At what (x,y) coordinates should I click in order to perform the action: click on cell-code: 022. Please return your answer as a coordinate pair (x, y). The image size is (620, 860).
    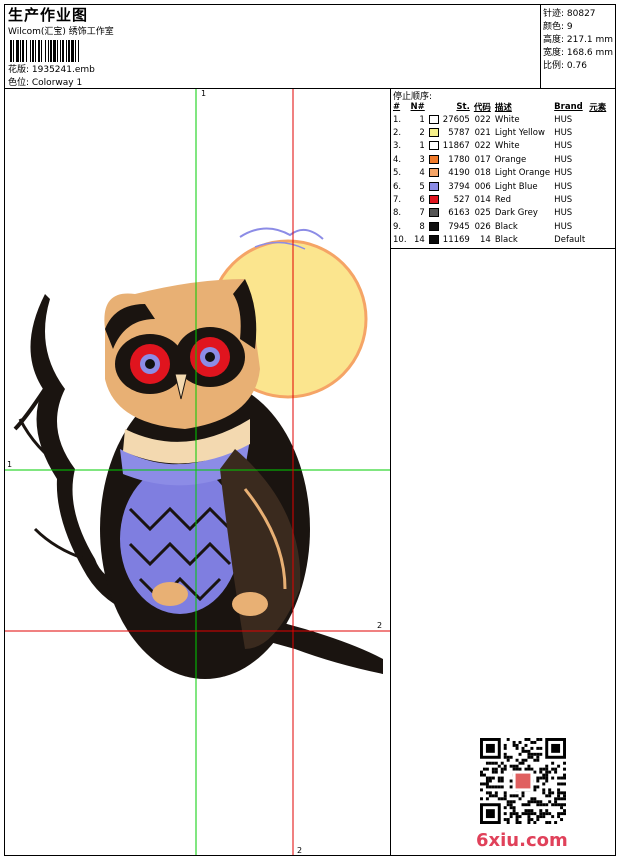
    Looking at the image, I should click on (482, 119).